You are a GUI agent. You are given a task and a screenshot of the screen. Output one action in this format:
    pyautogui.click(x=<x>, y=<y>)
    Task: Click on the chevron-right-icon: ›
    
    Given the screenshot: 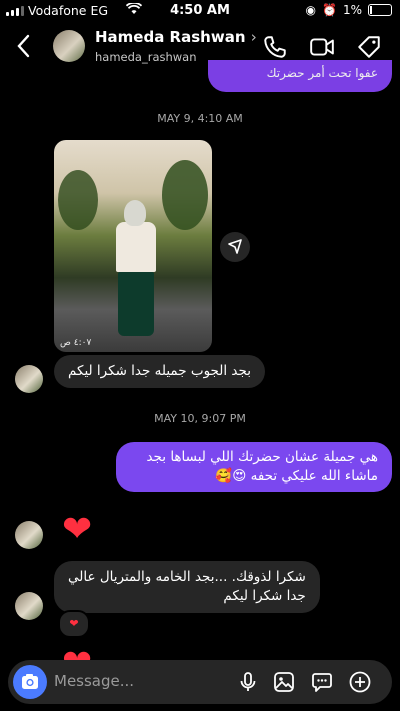 What is the action you would take?
    pyautogui.click(x=253, y=37)
    